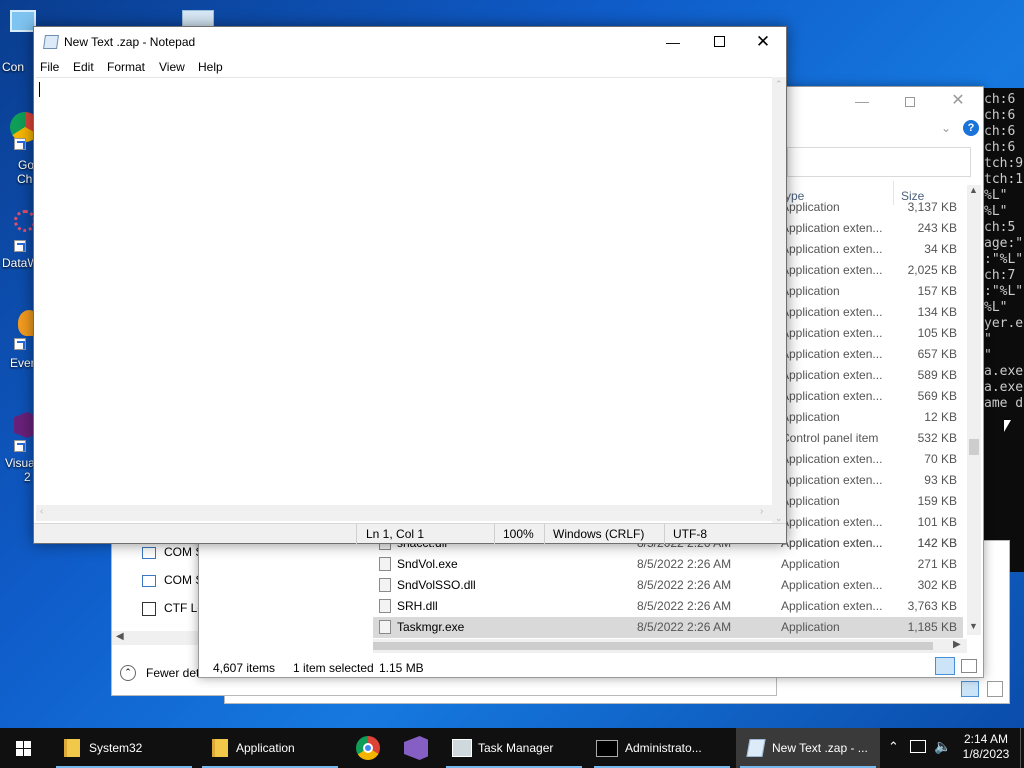  What do you see at coordinates (124, 748) in the screenshot?
I see `taskbar-item-system32: System32` at bounding box center [124, 748].